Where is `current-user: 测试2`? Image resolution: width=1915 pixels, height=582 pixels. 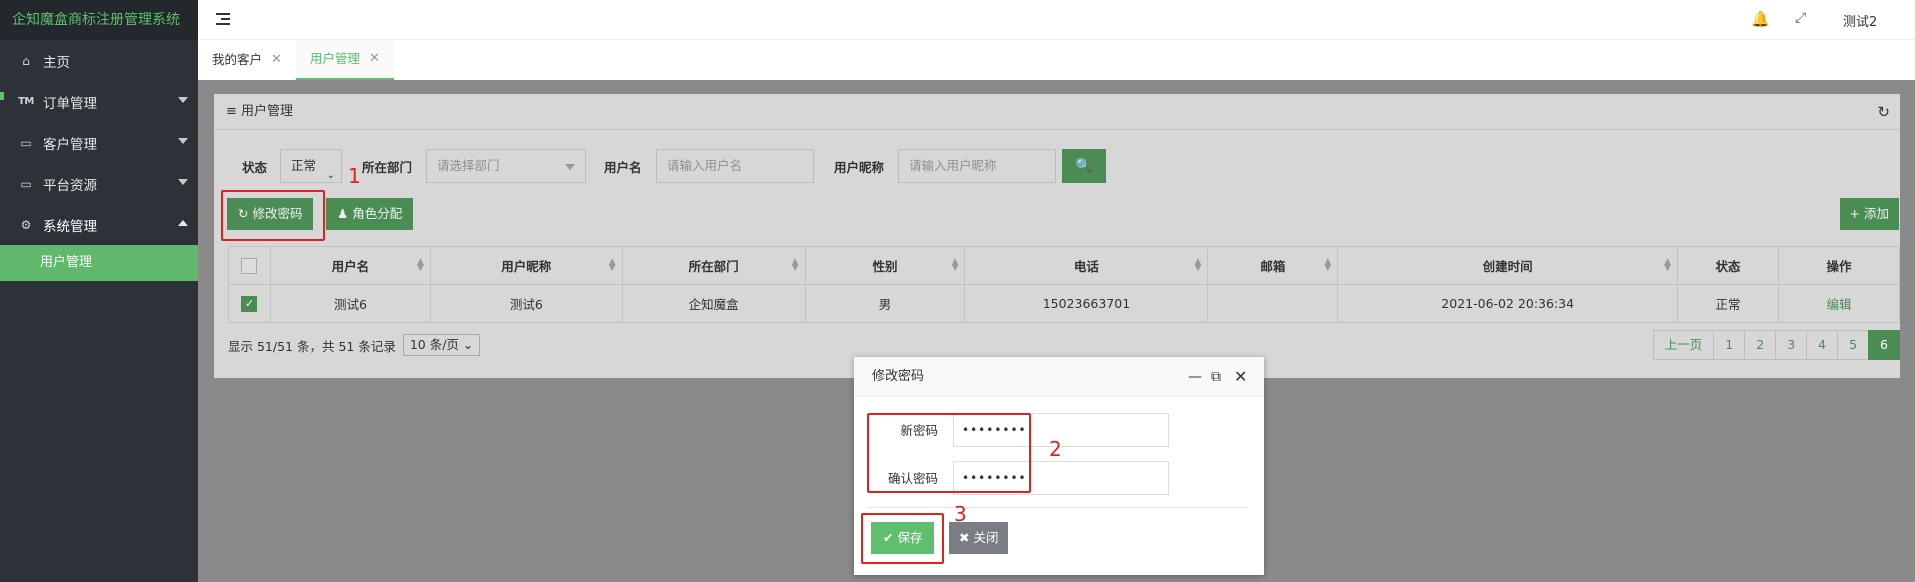
current-user: 测试2 is located at coordinates (1860, 20).